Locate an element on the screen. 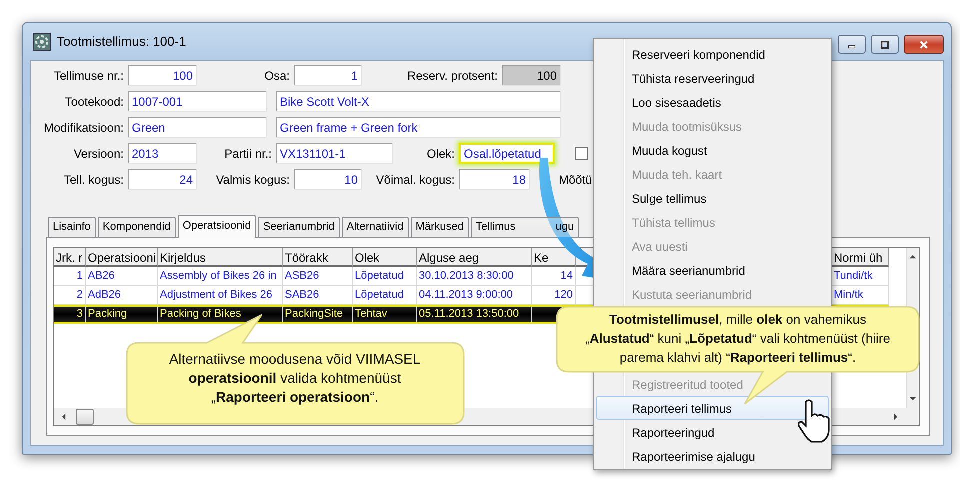 The image size is (960, 492). text-field: Osal.lõpetatud is located at coordinates (507, 153).